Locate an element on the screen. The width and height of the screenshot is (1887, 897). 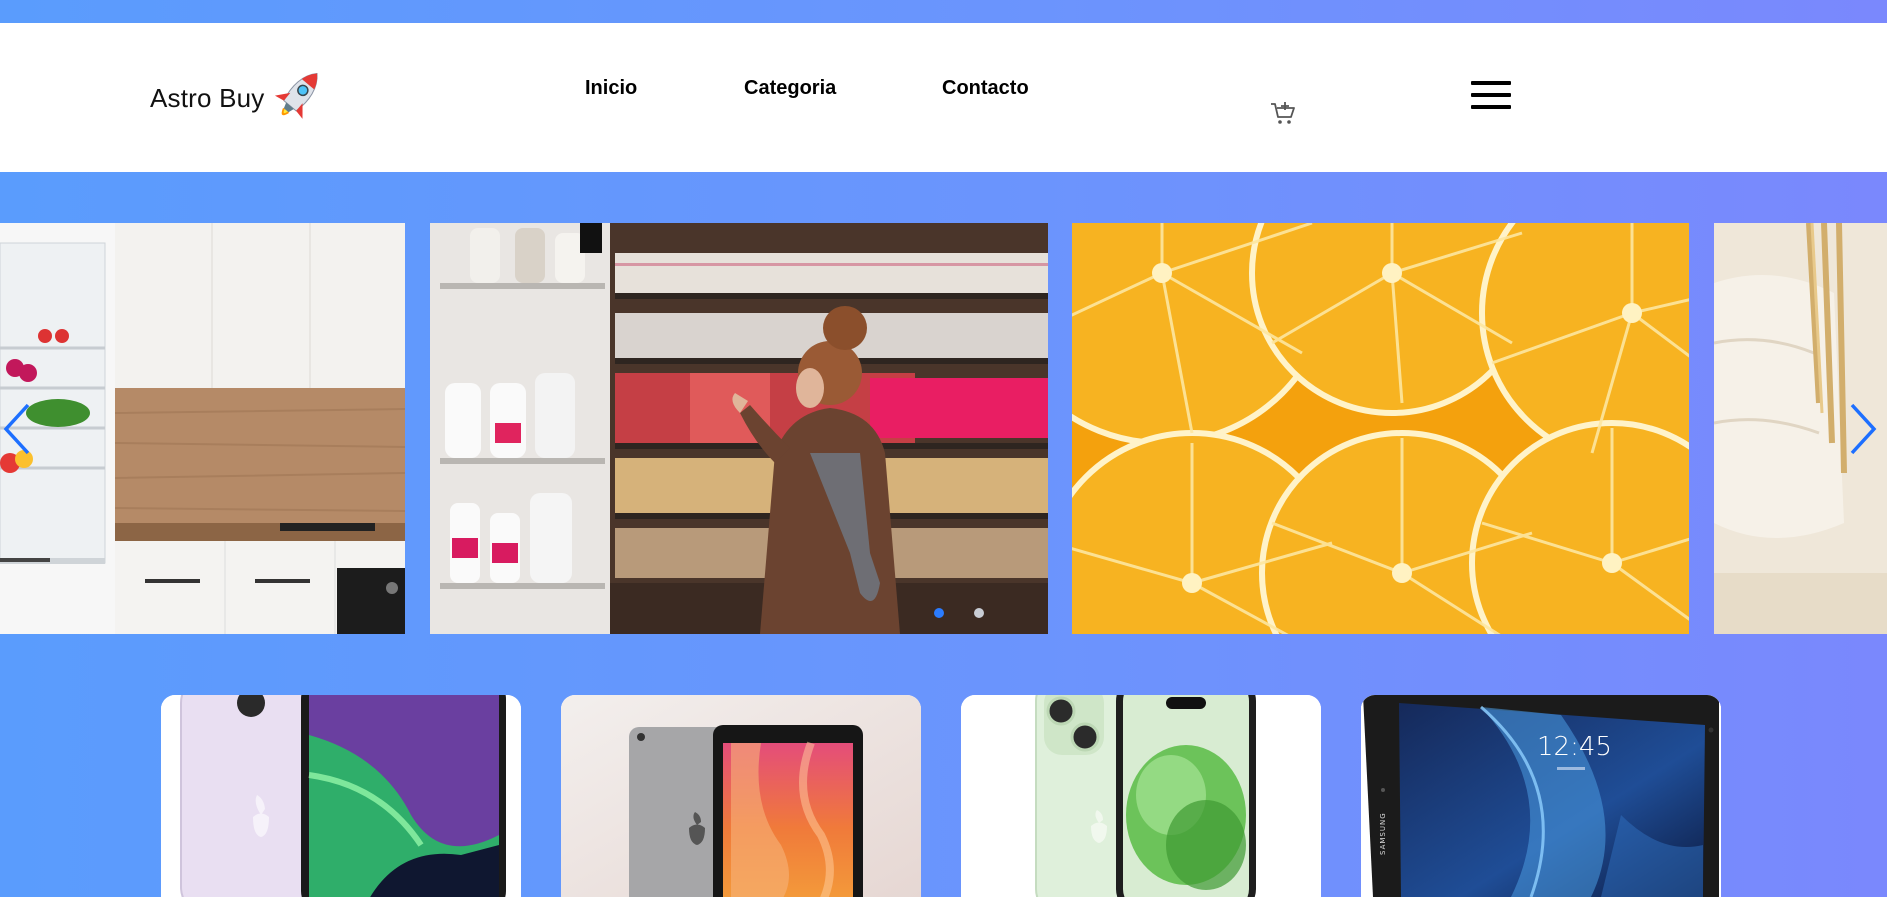
nav-link-categoria: Categoria is located at coordinates (790, 88).